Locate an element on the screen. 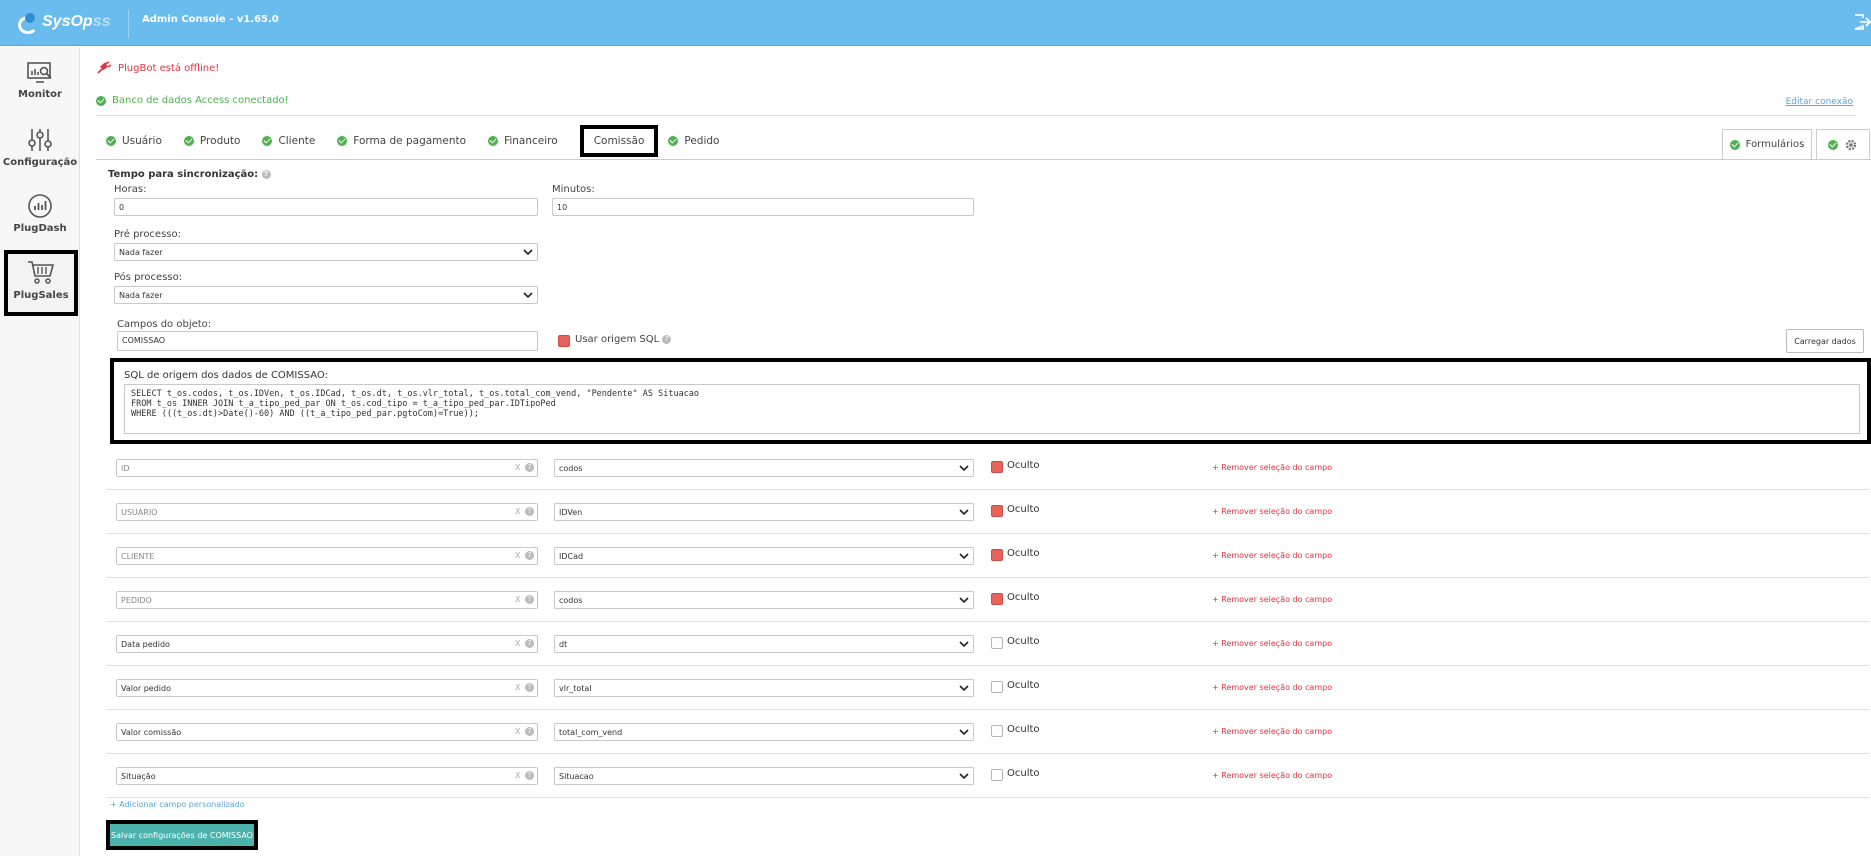 This screenshot has height=856, width=1871. tab-comissao: Comissão is located at coordinates (619, 141).